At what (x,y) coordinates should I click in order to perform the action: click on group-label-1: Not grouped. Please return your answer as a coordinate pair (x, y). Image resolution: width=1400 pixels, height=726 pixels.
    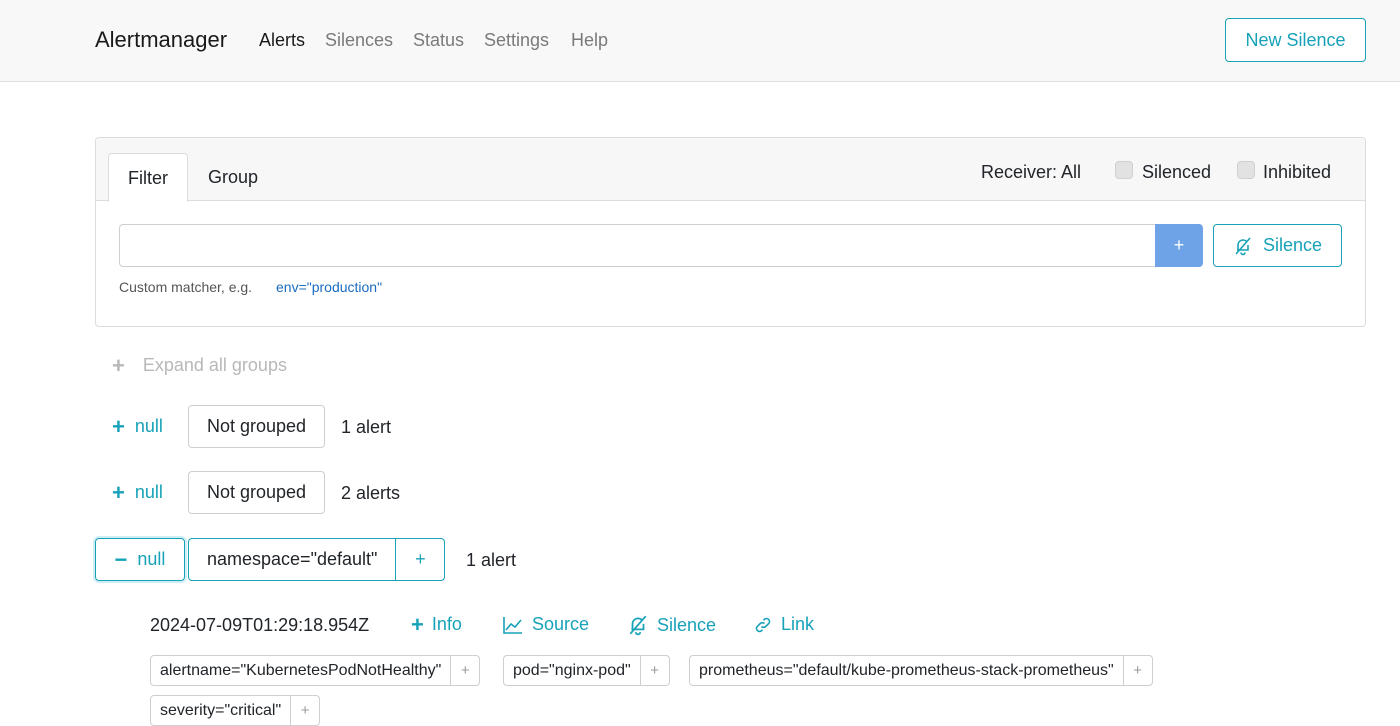
    Looking at the image, I should click on (257, 426).